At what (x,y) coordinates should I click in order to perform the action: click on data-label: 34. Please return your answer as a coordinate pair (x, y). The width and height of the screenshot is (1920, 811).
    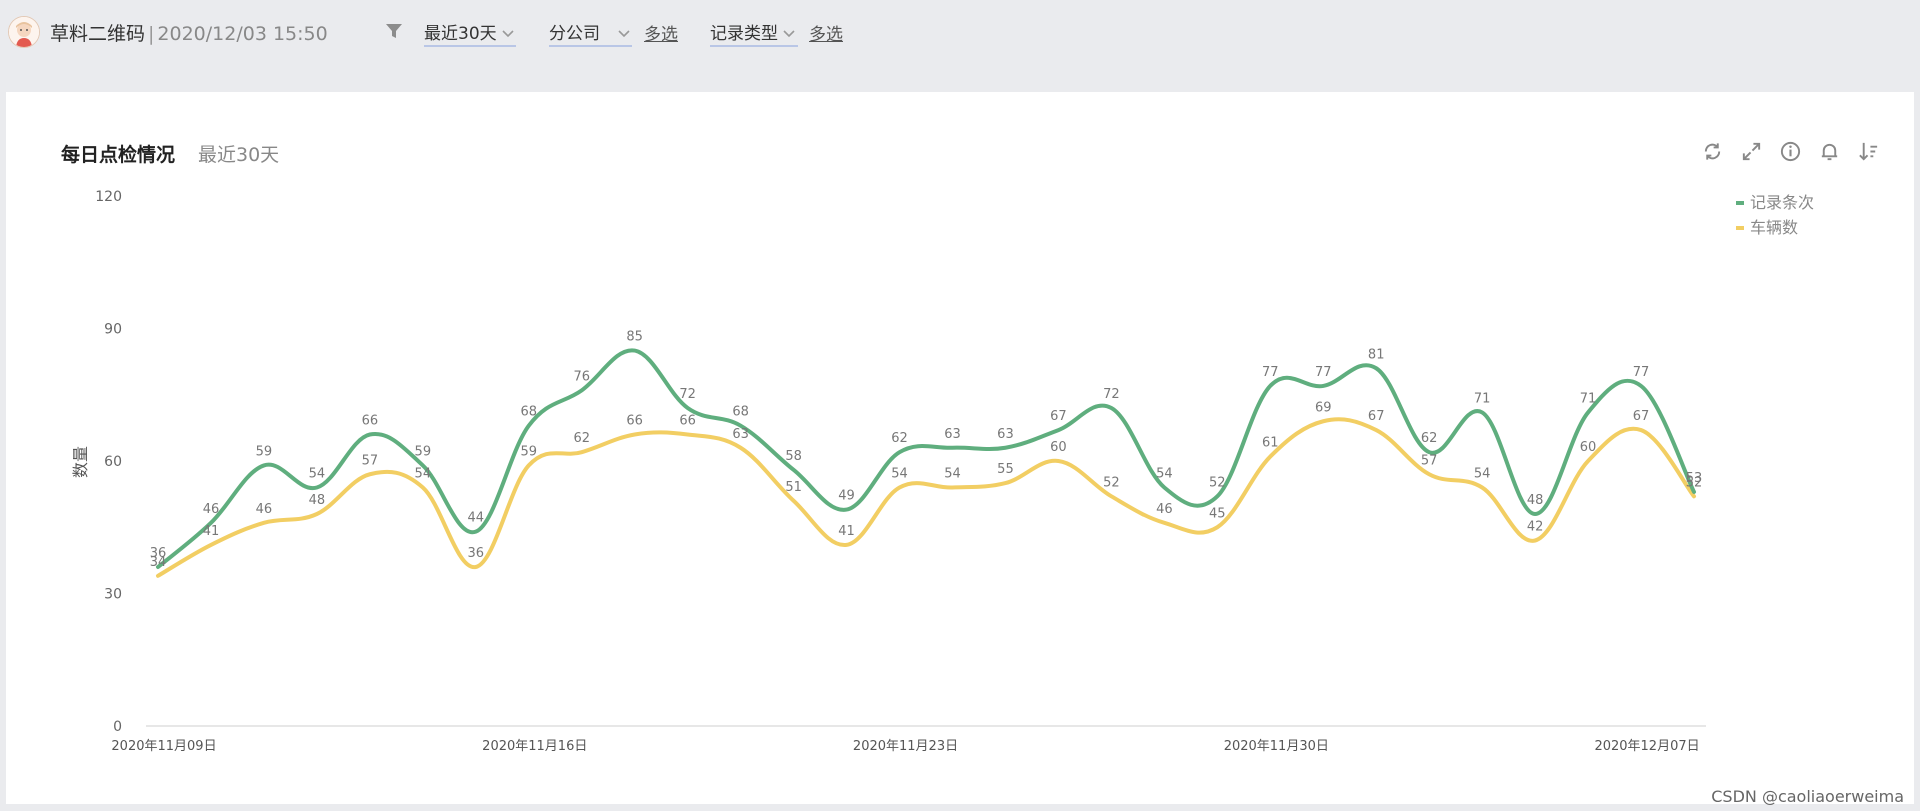
    Looking at the image, I should click on (158, 562).